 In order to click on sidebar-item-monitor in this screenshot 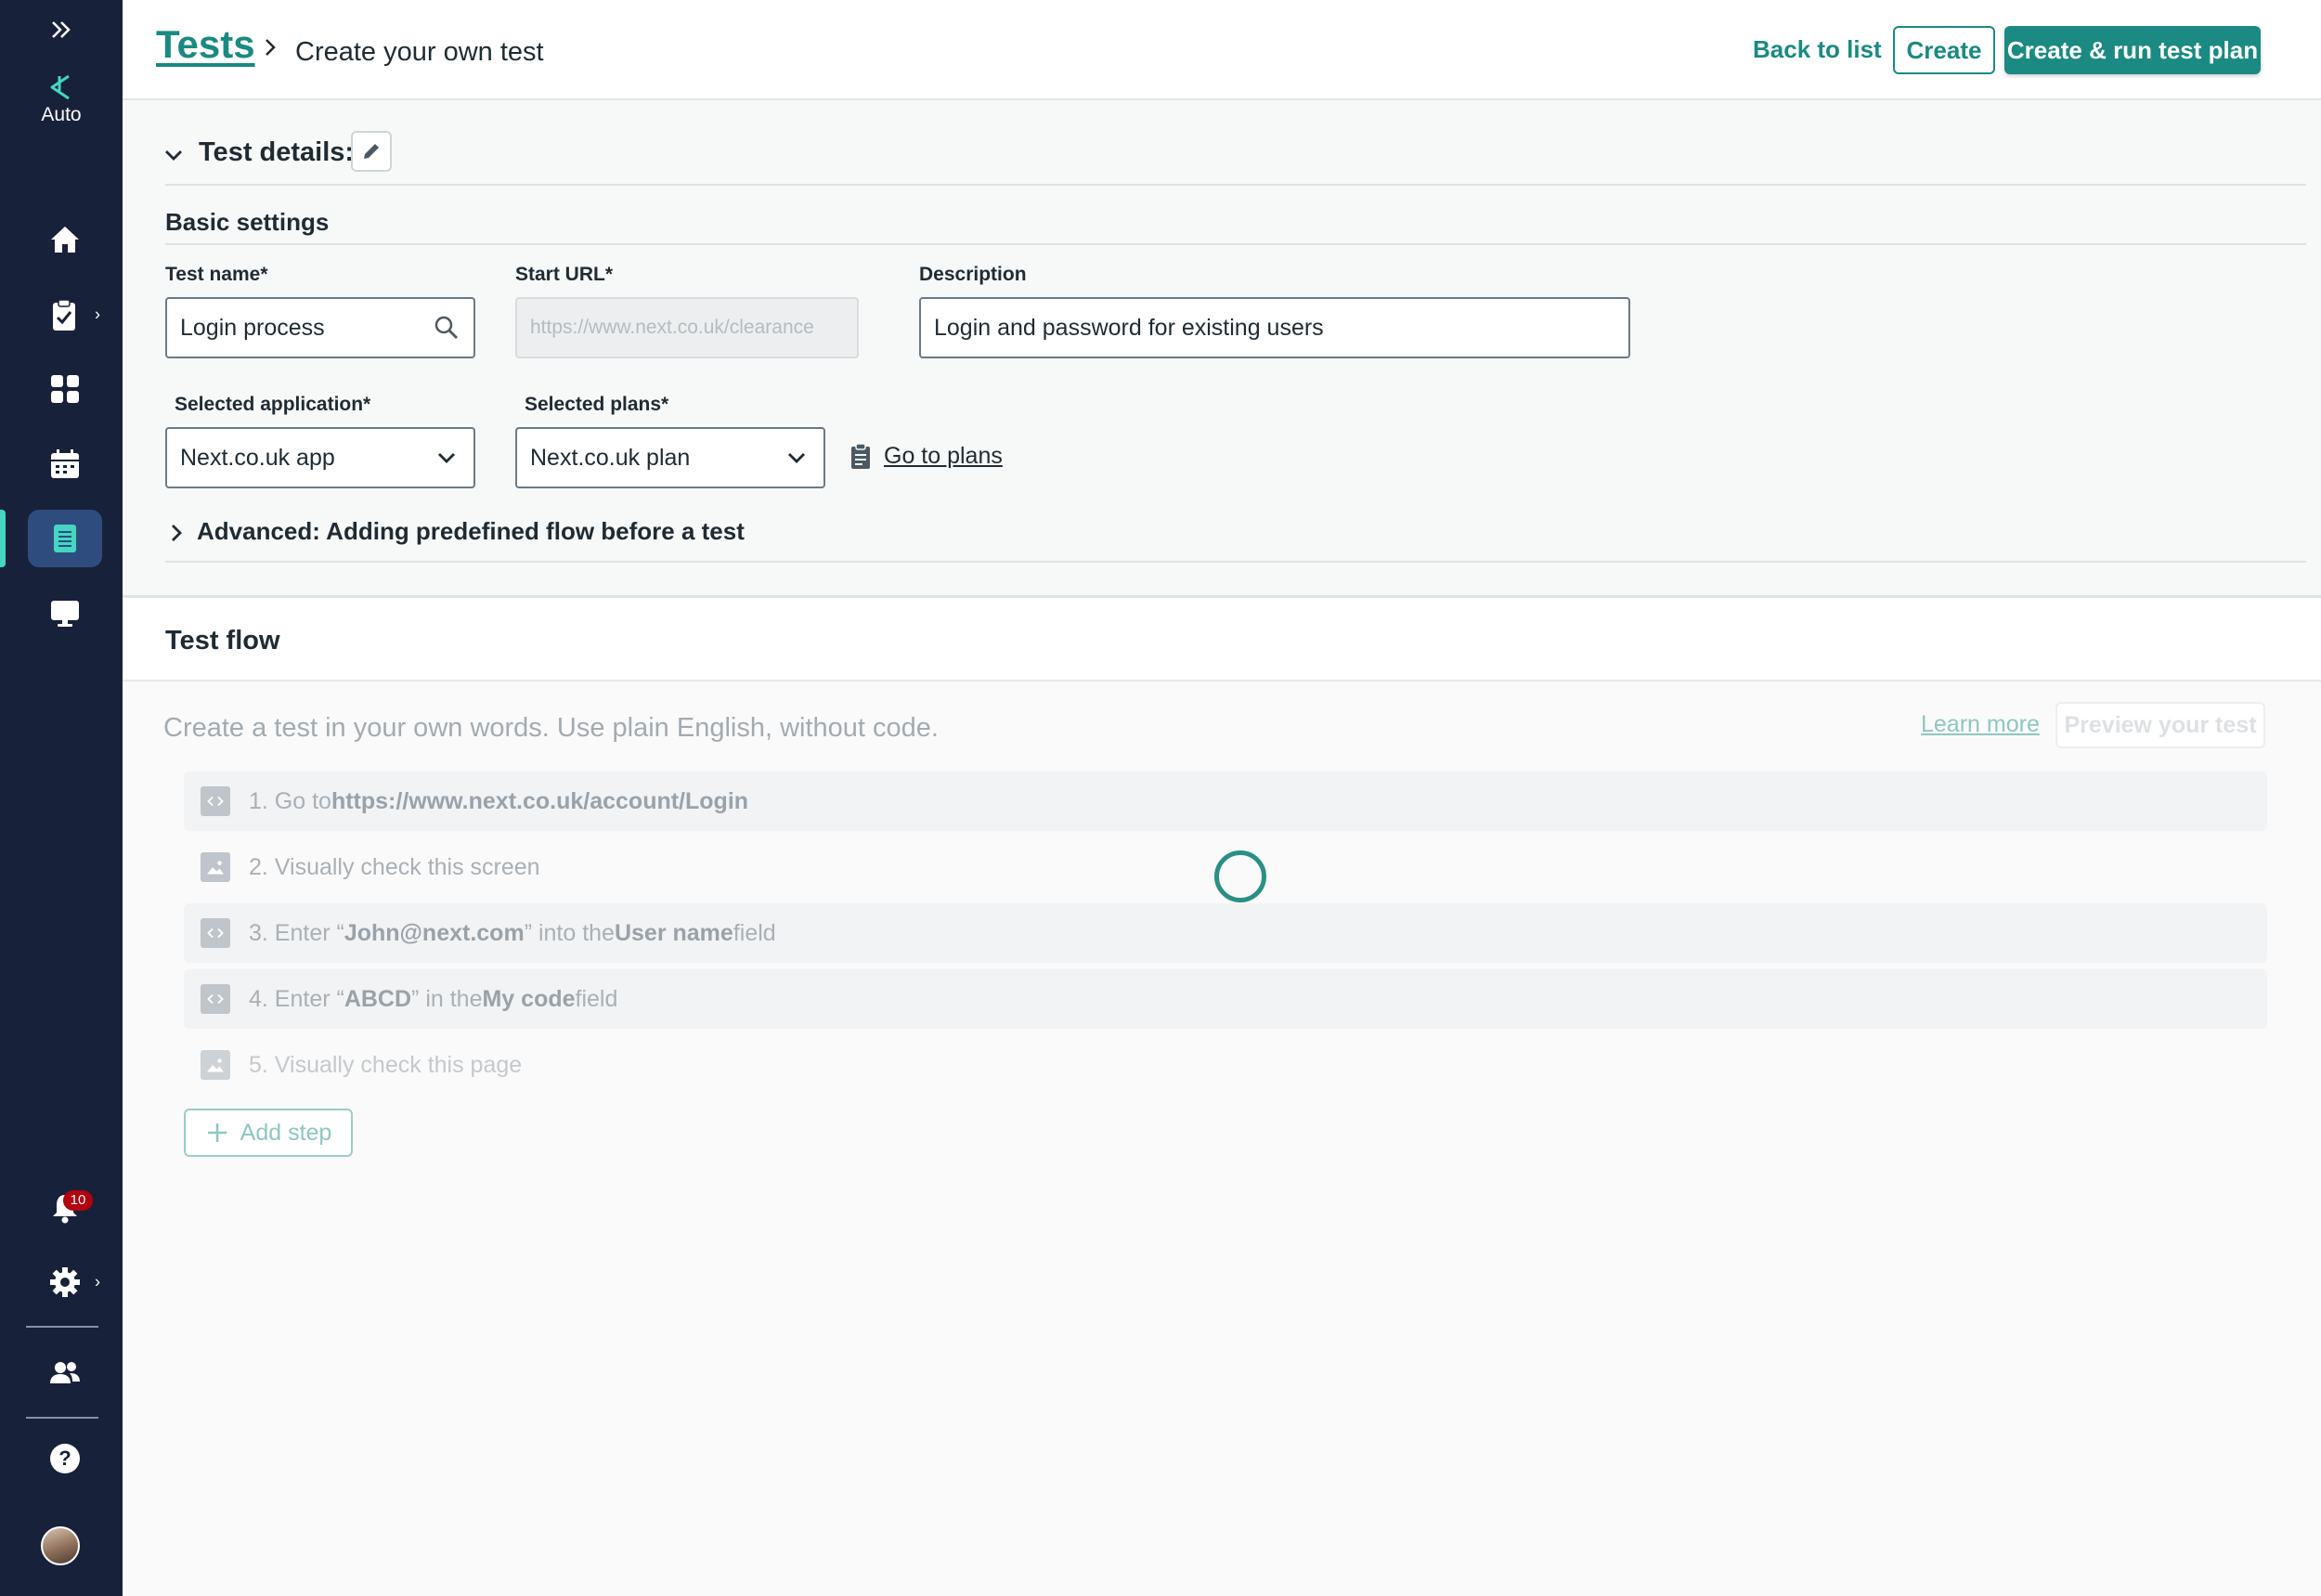, I will do `click(65, 613)`.